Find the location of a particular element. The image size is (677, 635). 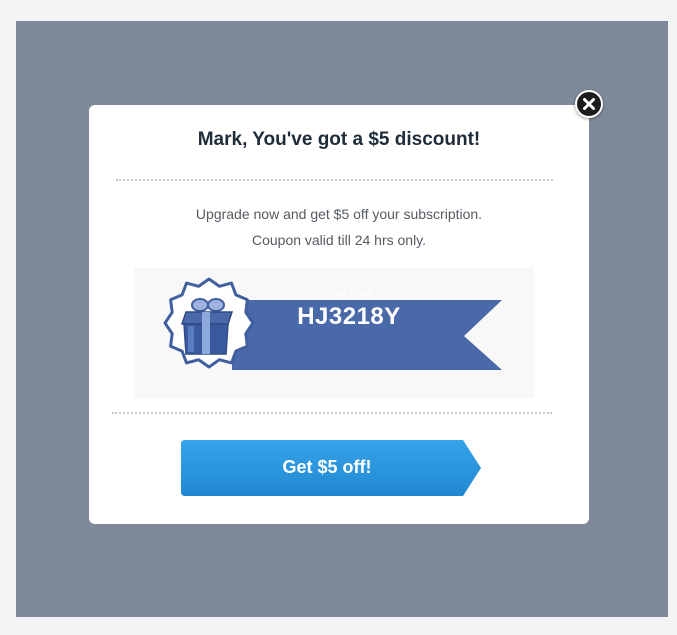

get-discount-button: Get $5 off! is located at coordinates (331, 468).